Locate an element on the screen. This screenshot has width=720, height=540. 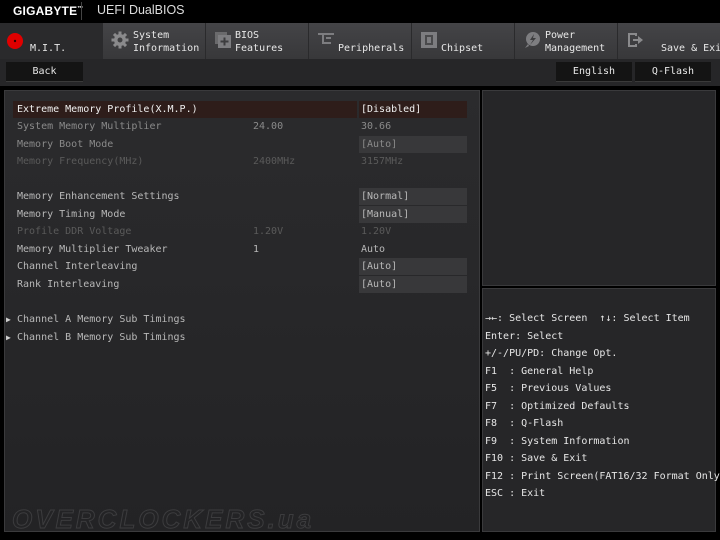
plug-icon is located at coordinates (326, 38).